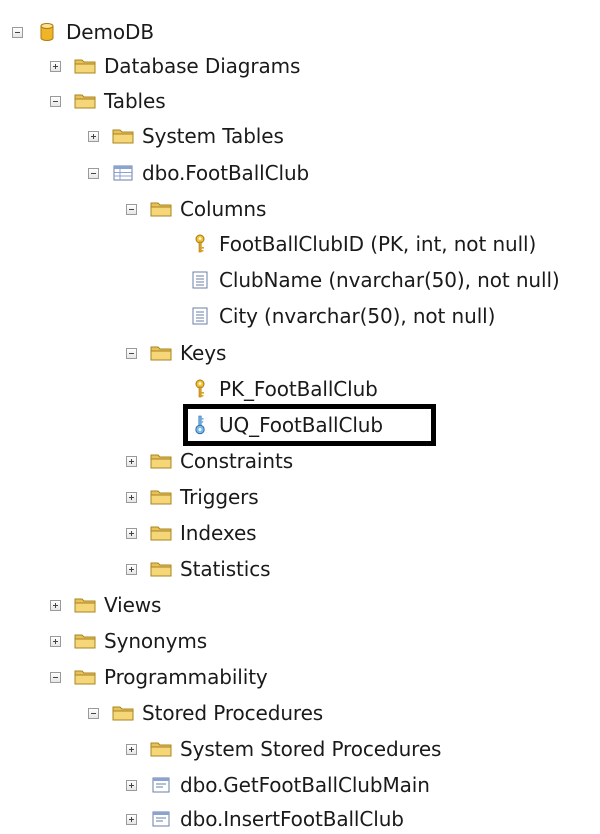 This screenshot has height=834, width=600. I want to click on tree-node-views: Views, so click(105, 605).